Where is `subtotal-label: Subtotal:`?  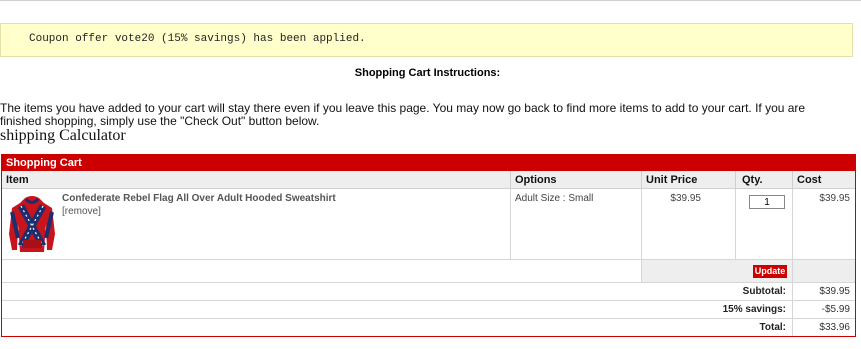 subtotal-label: Subtotal: is located at coordinates (764, 291).